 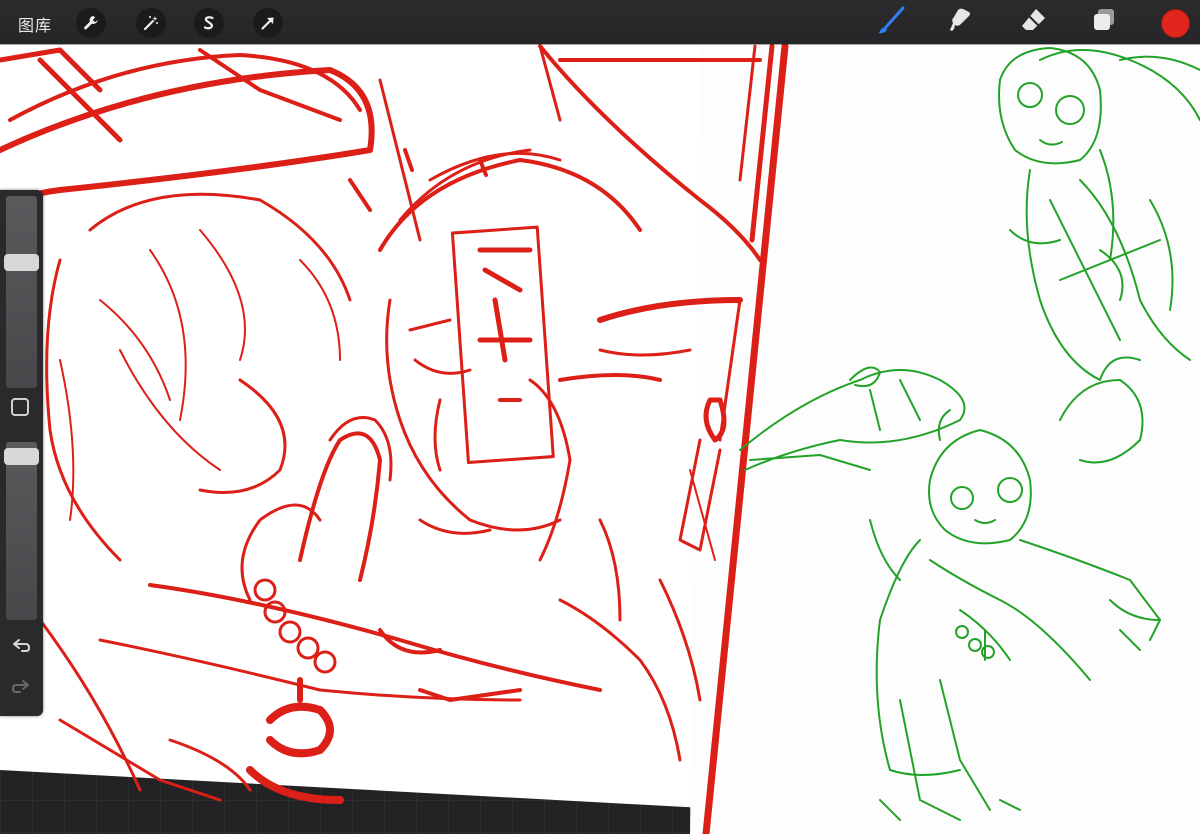 I want to click on wrench-icon, so click(x=91, y=23).